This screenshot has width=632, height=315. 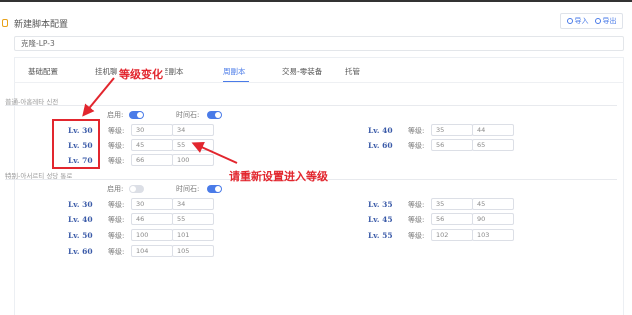 I want to click on arrow-level-change, so click(x=98, y=97).